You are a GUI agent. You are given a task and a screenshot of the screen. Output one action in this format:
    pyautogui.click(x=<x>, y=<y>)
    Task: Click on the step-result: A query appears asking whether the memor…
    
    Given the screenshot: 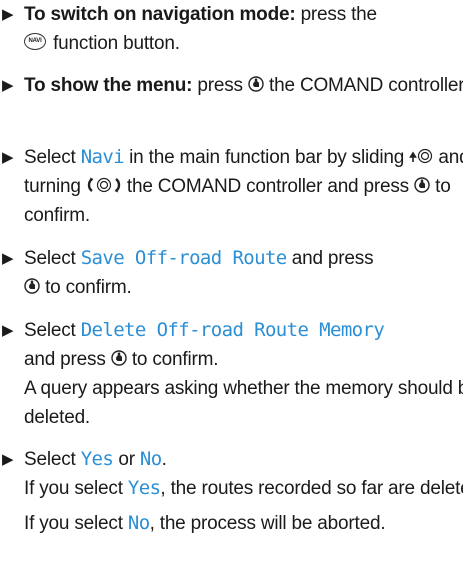 What is the action you would take?
    pyautogui.click(x=243, y=403)
    